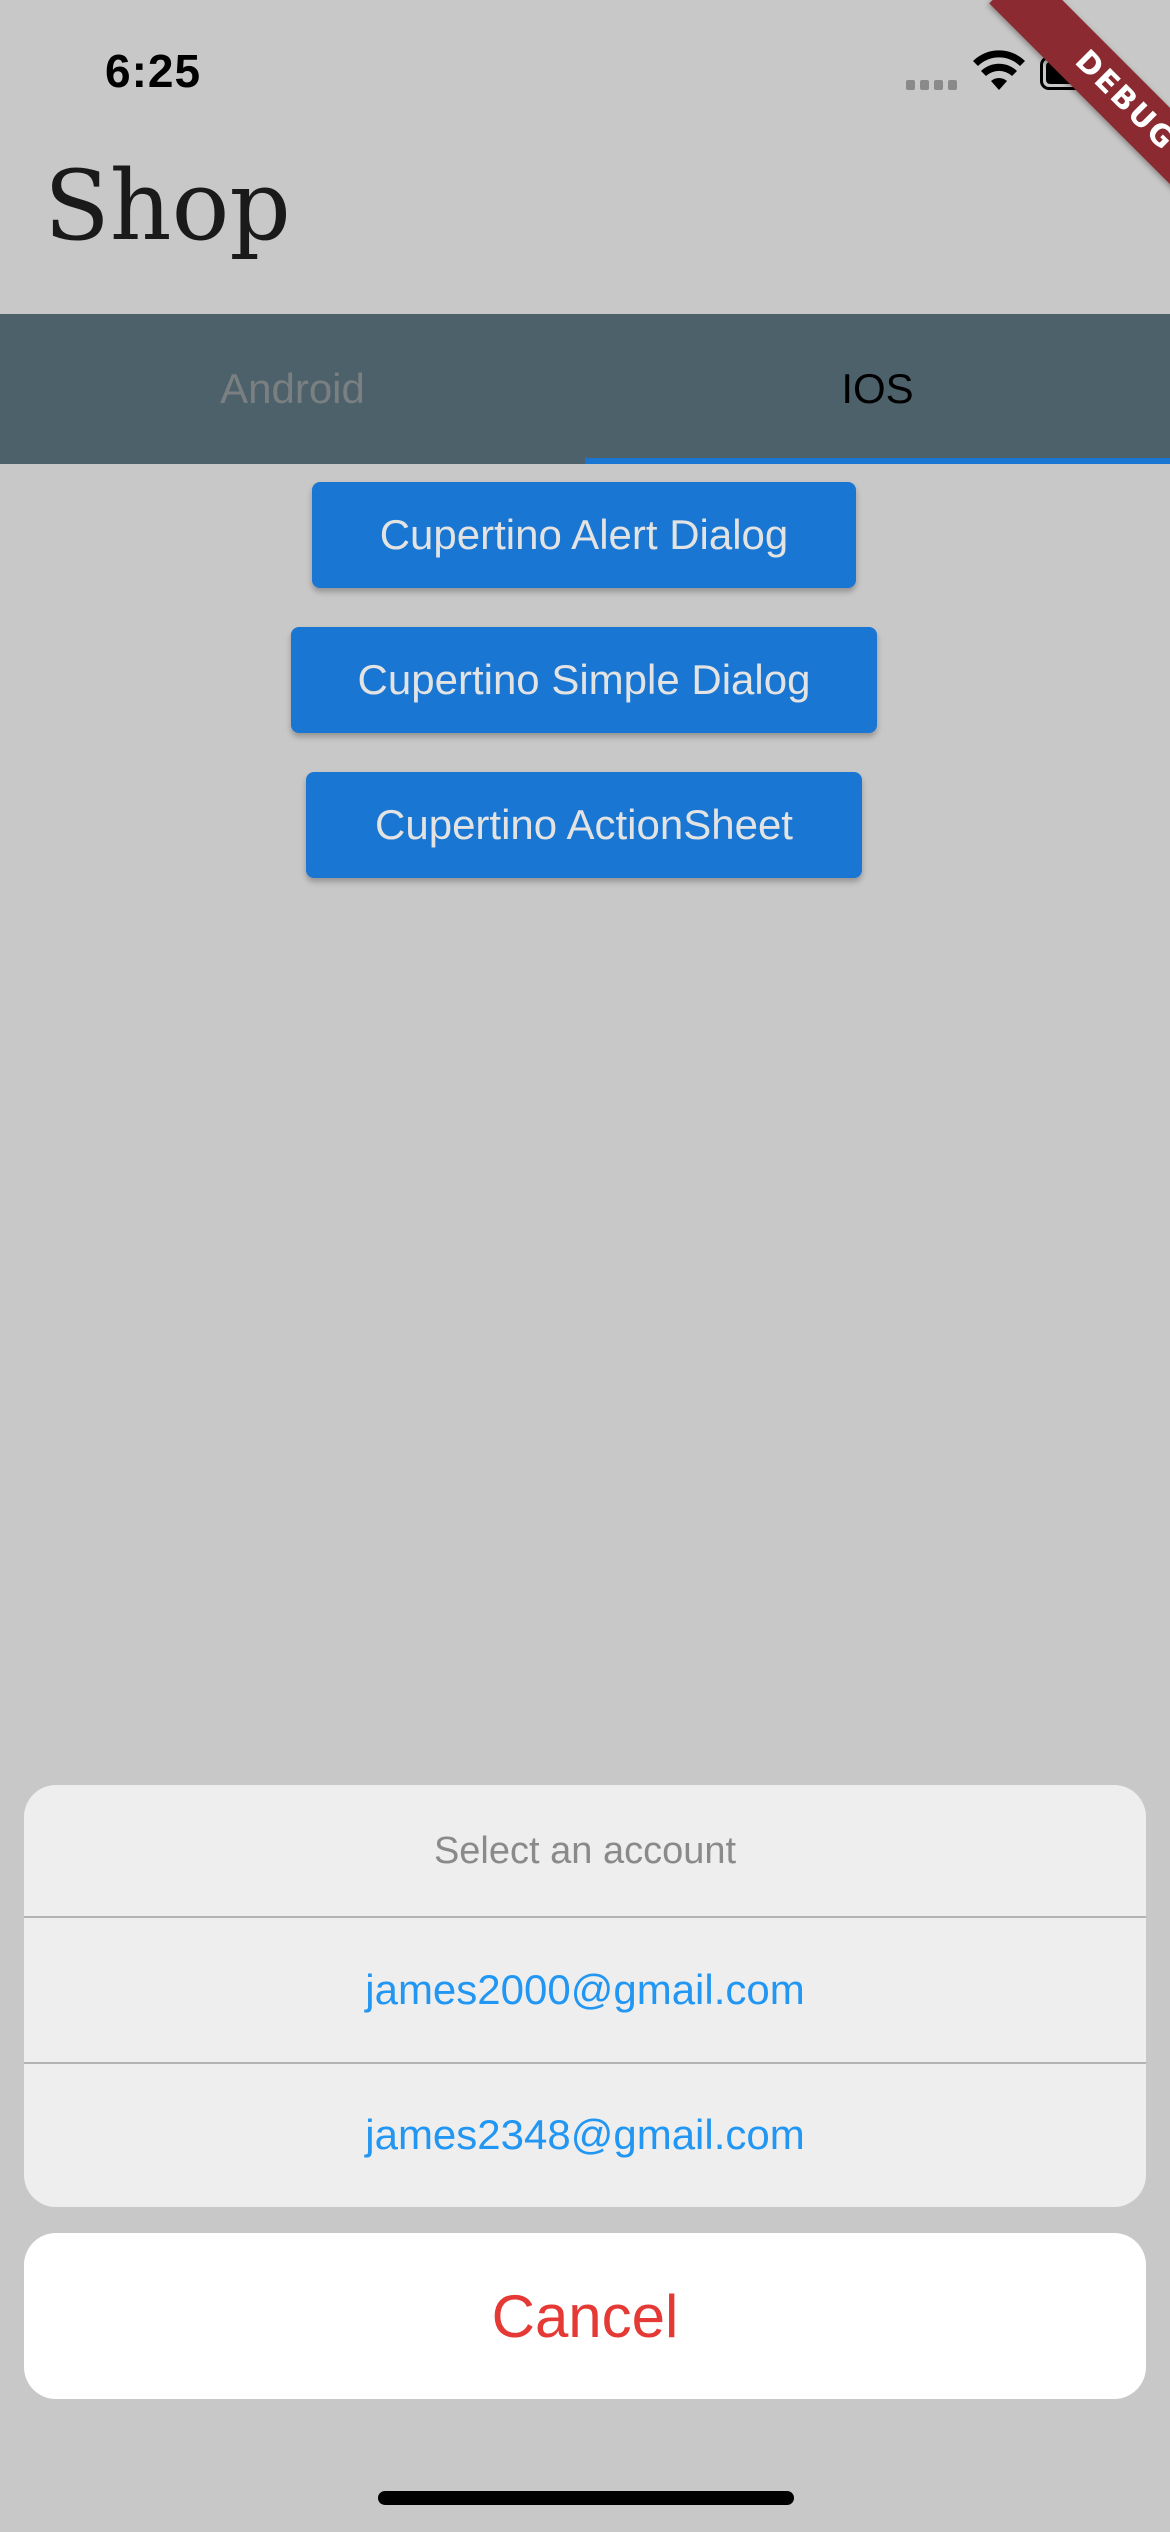  I want to click on action-sheet-title: Select an account, so click(585, 1850).